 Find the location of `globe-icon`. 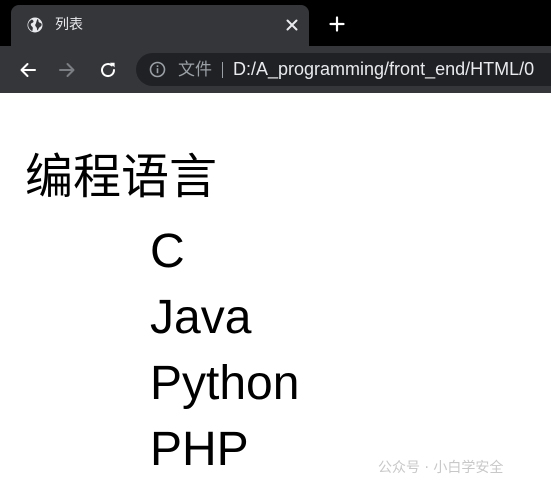

globe-icon is located at coordinates (35, 25).